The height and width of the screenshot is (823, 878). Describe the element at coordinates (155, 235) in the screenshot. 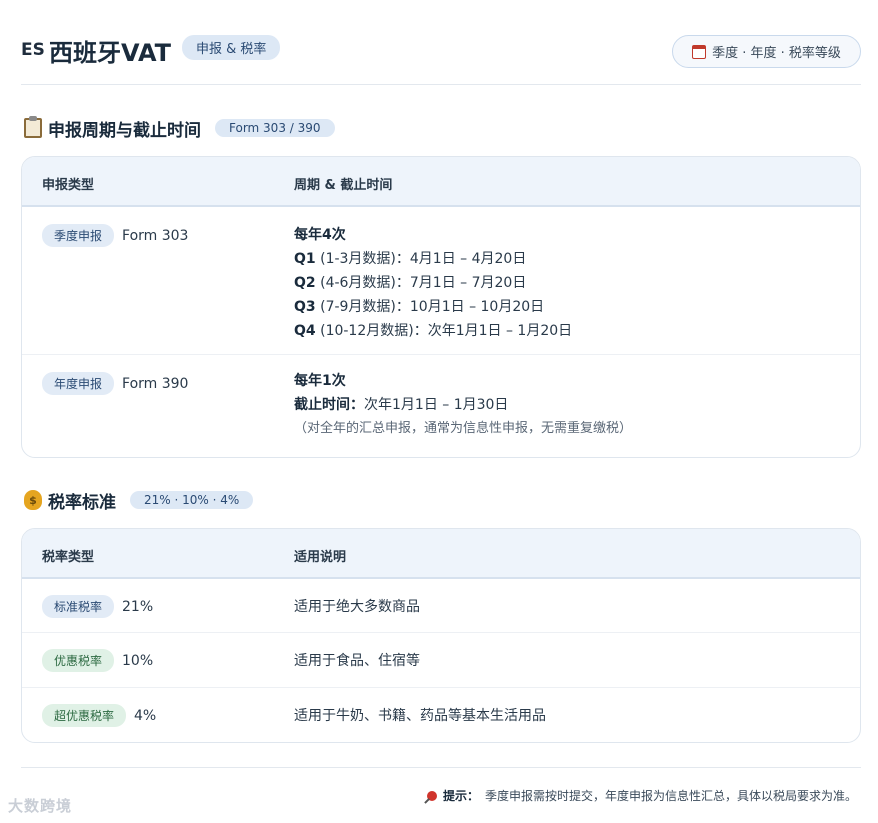

I see `form-name: Form 303` at that location.